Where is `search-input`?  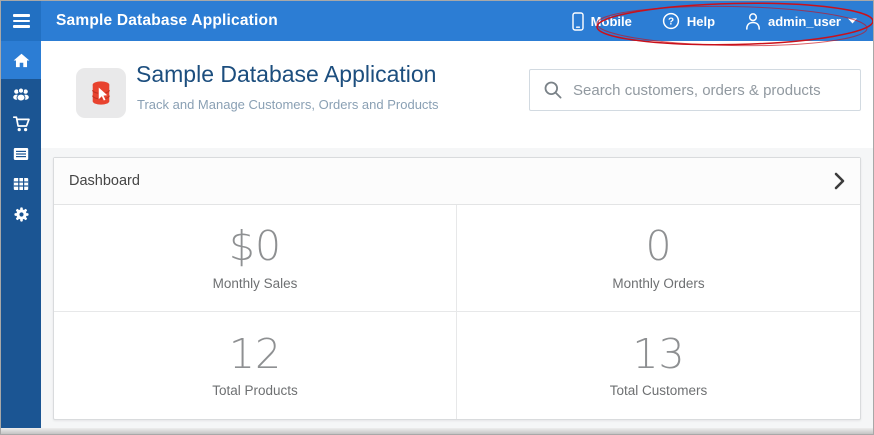
search-input is located at coordinates (711, 90).